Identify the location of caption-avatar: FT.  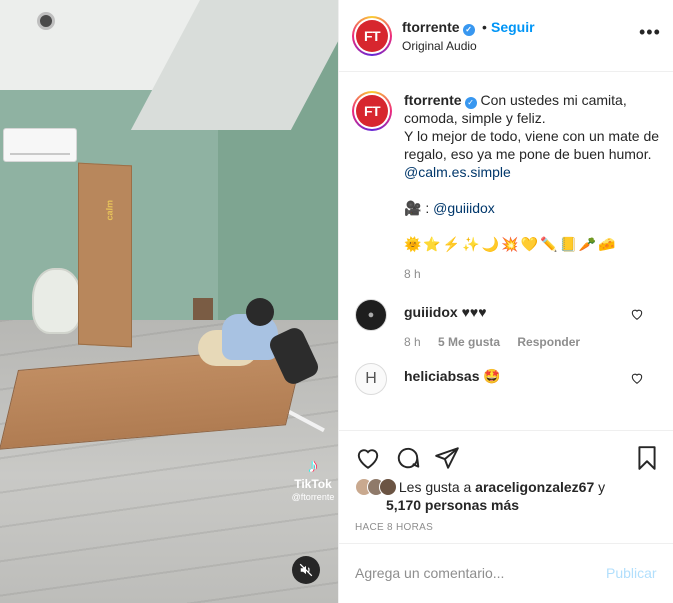
(372, 111).